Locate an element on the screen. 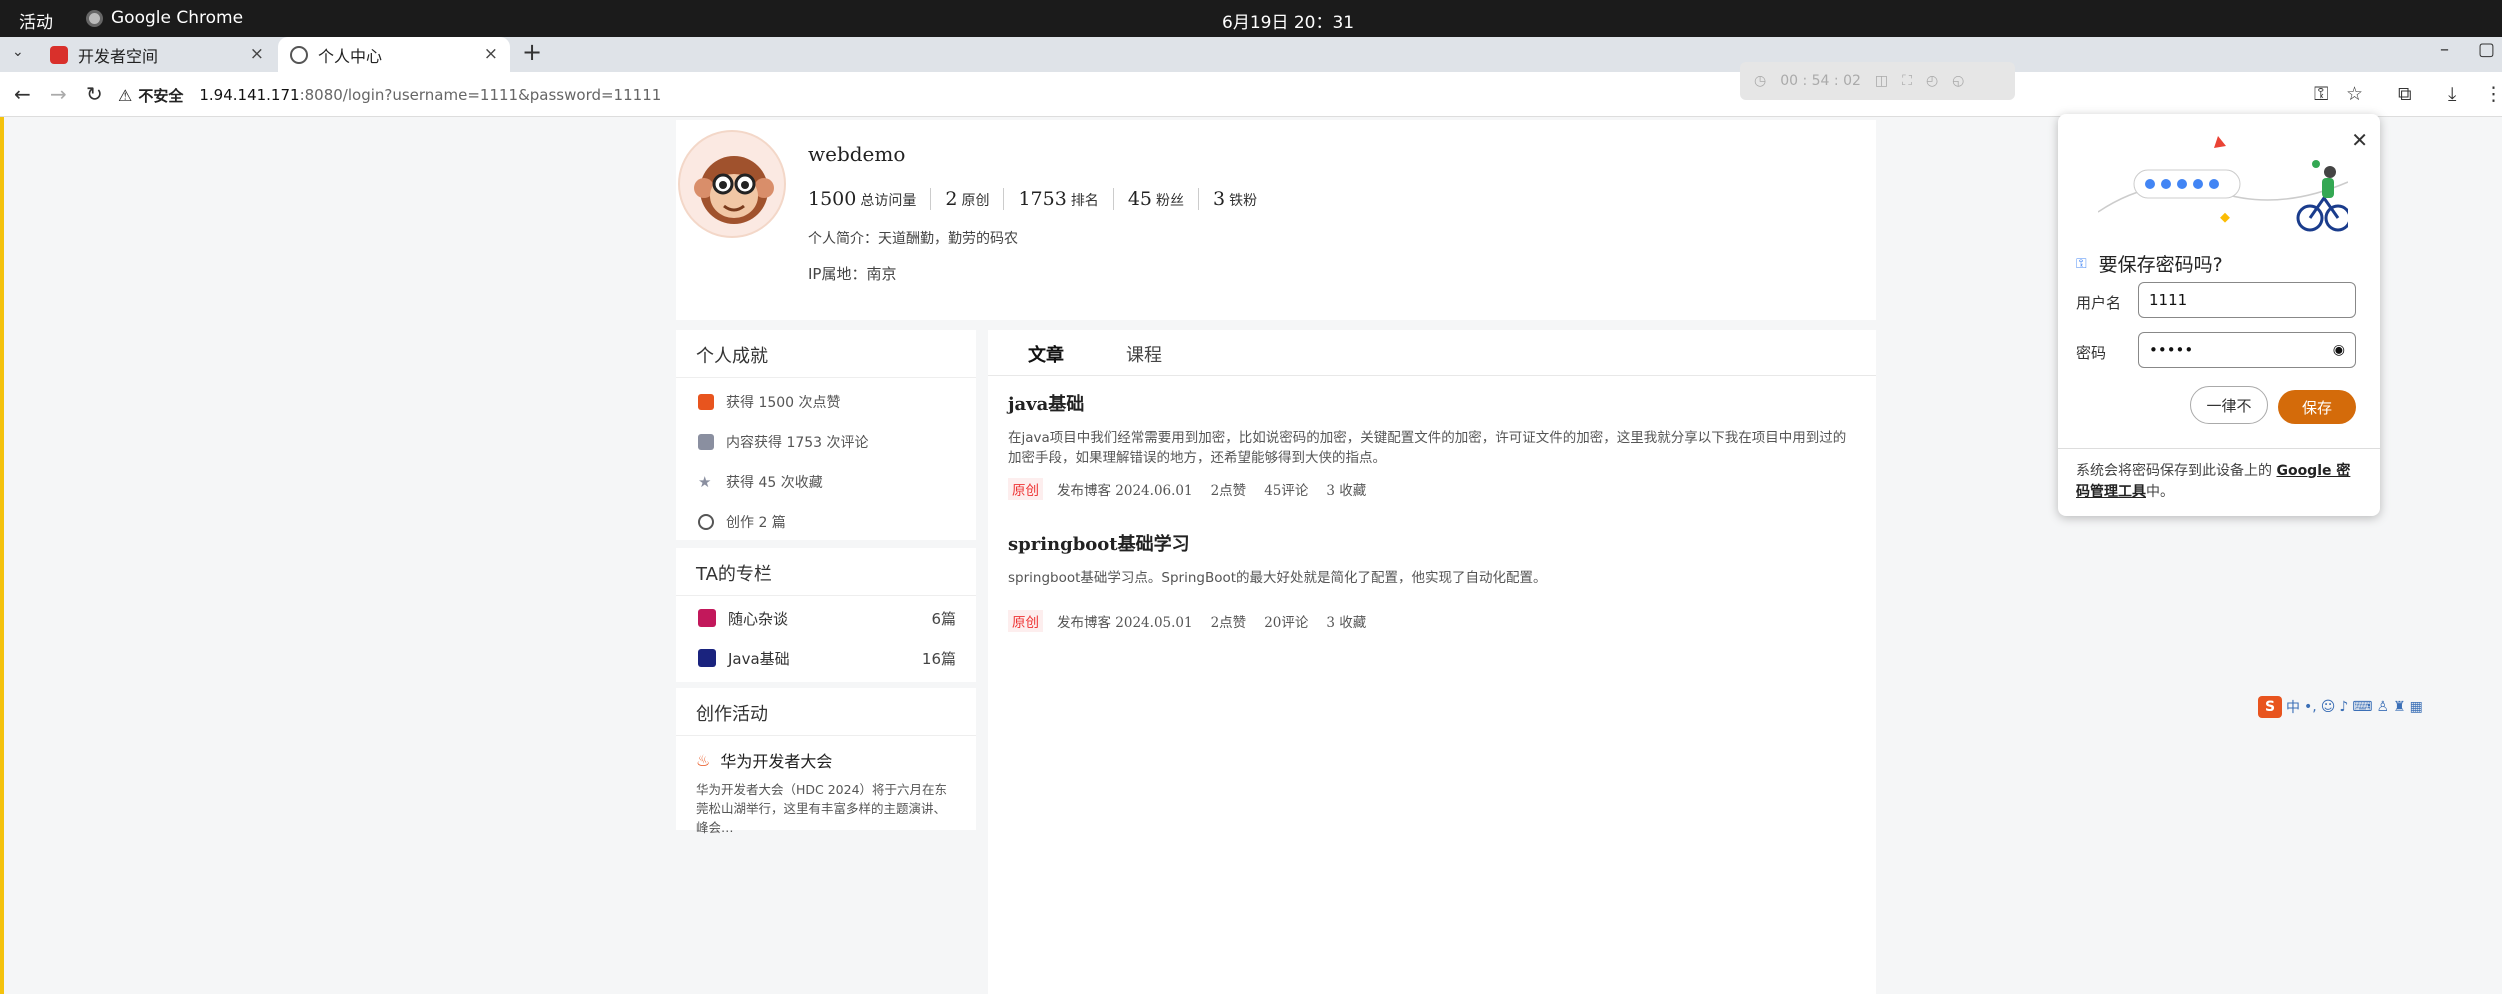  stat-visits: 1500 总访问量 is located at coordinates (869, 199).